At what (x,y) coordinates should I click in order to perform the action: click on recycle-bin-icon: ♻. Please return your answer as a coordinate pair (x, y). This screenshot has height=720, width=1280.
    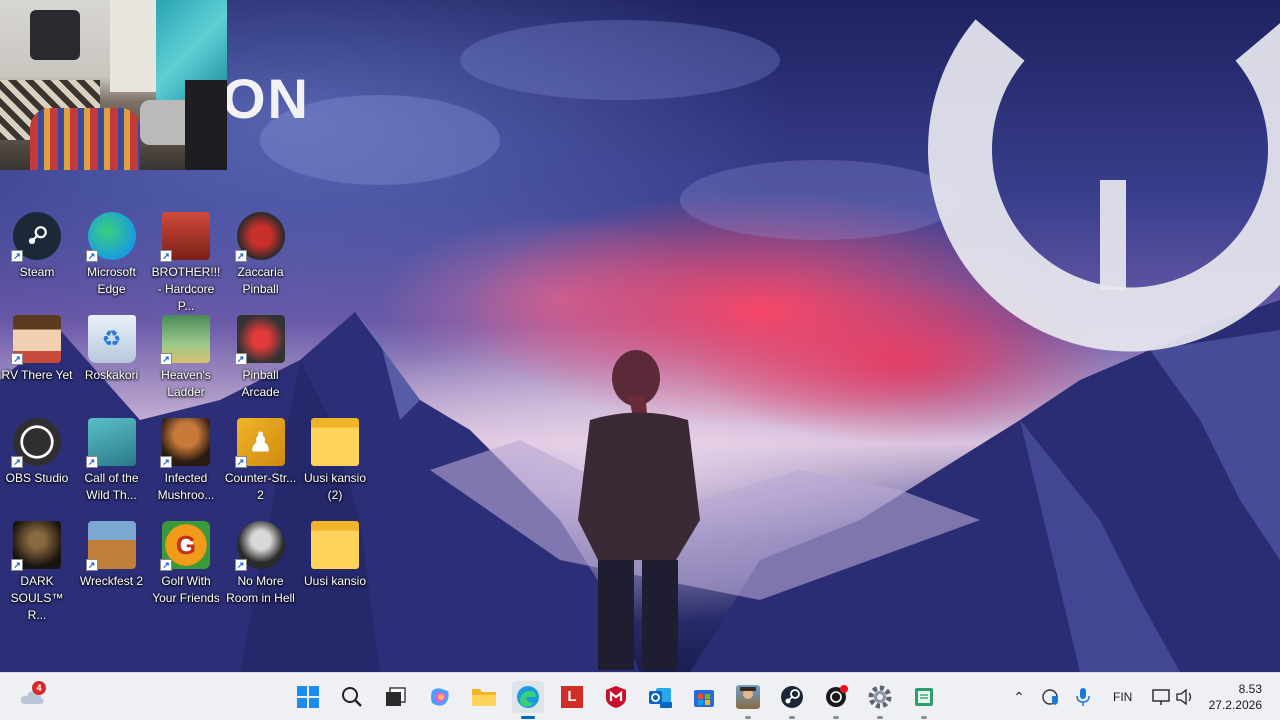
    Looking at the image, I should click on (111, 339).